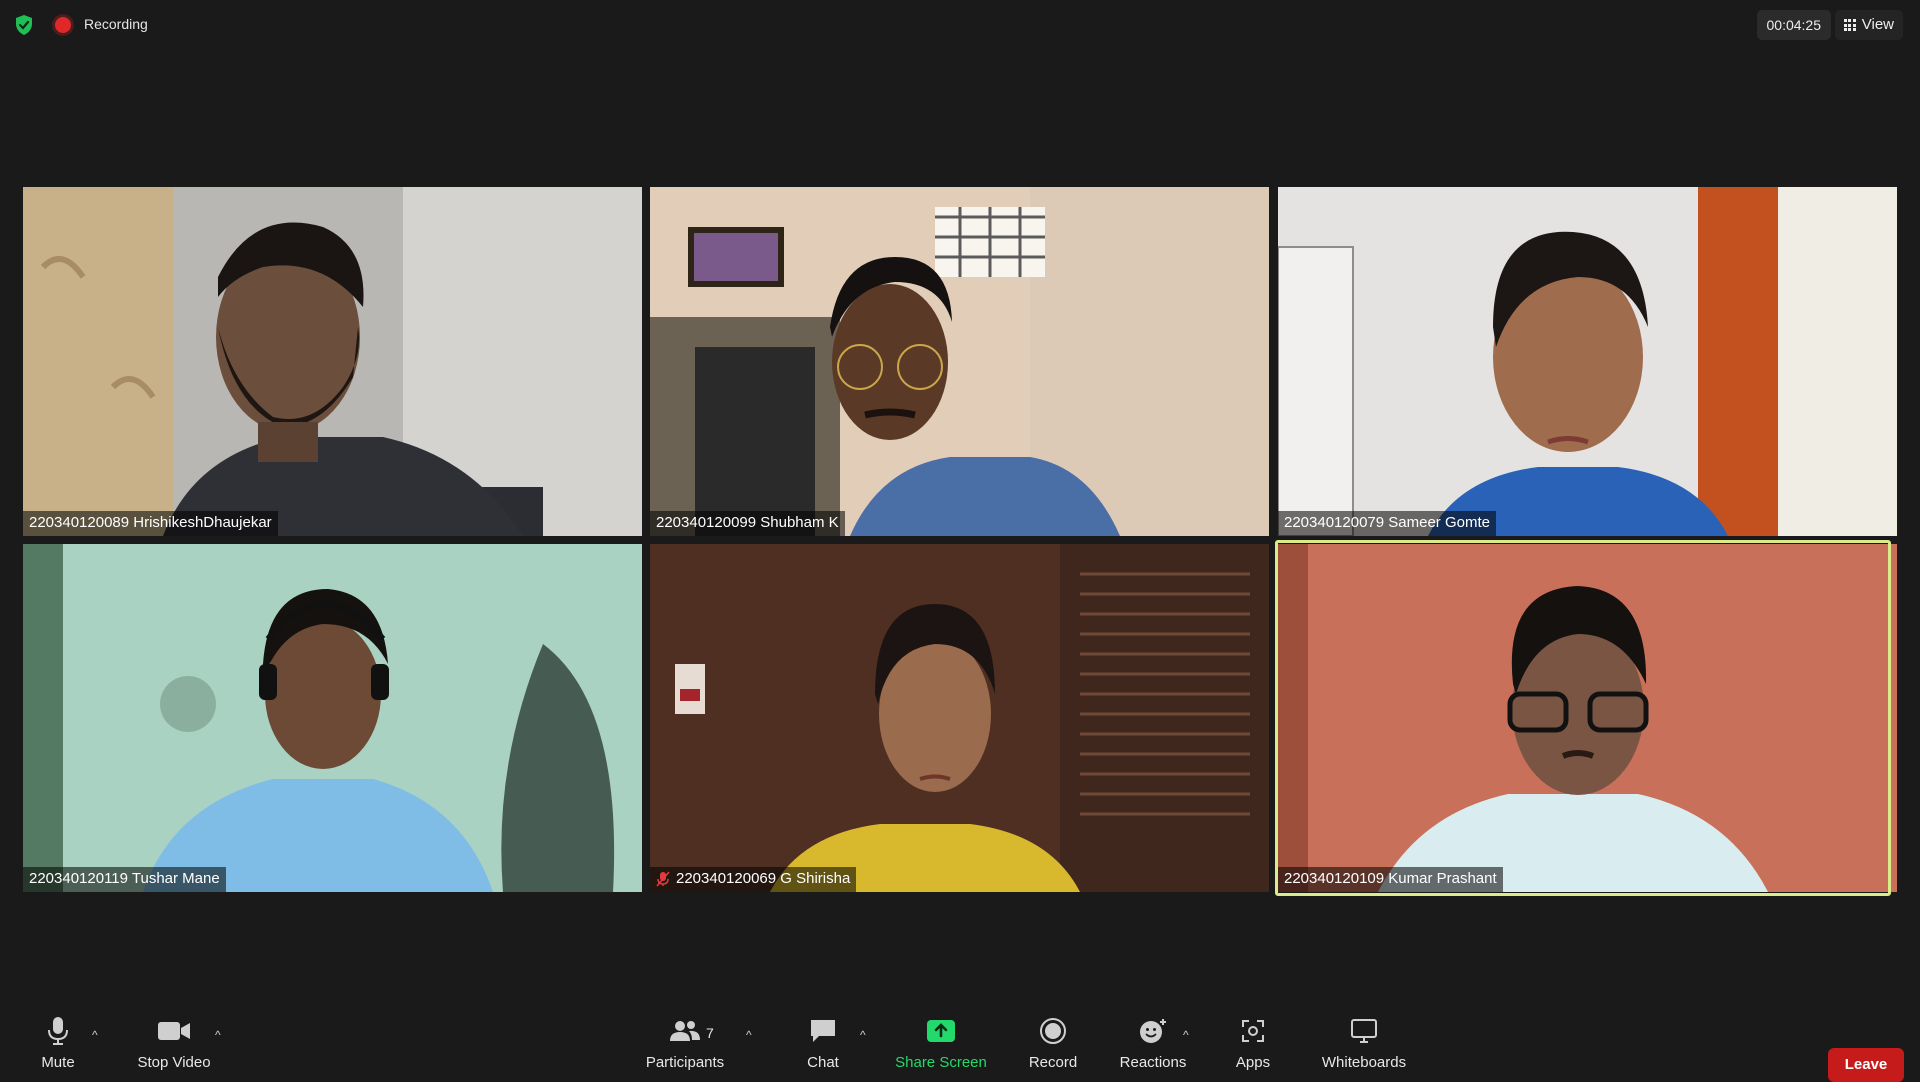 The image size is (1920, 1082). Describe the element at coordinates (1866, 1065) in the screenshot. I see `leave-button: Leave` at that location.